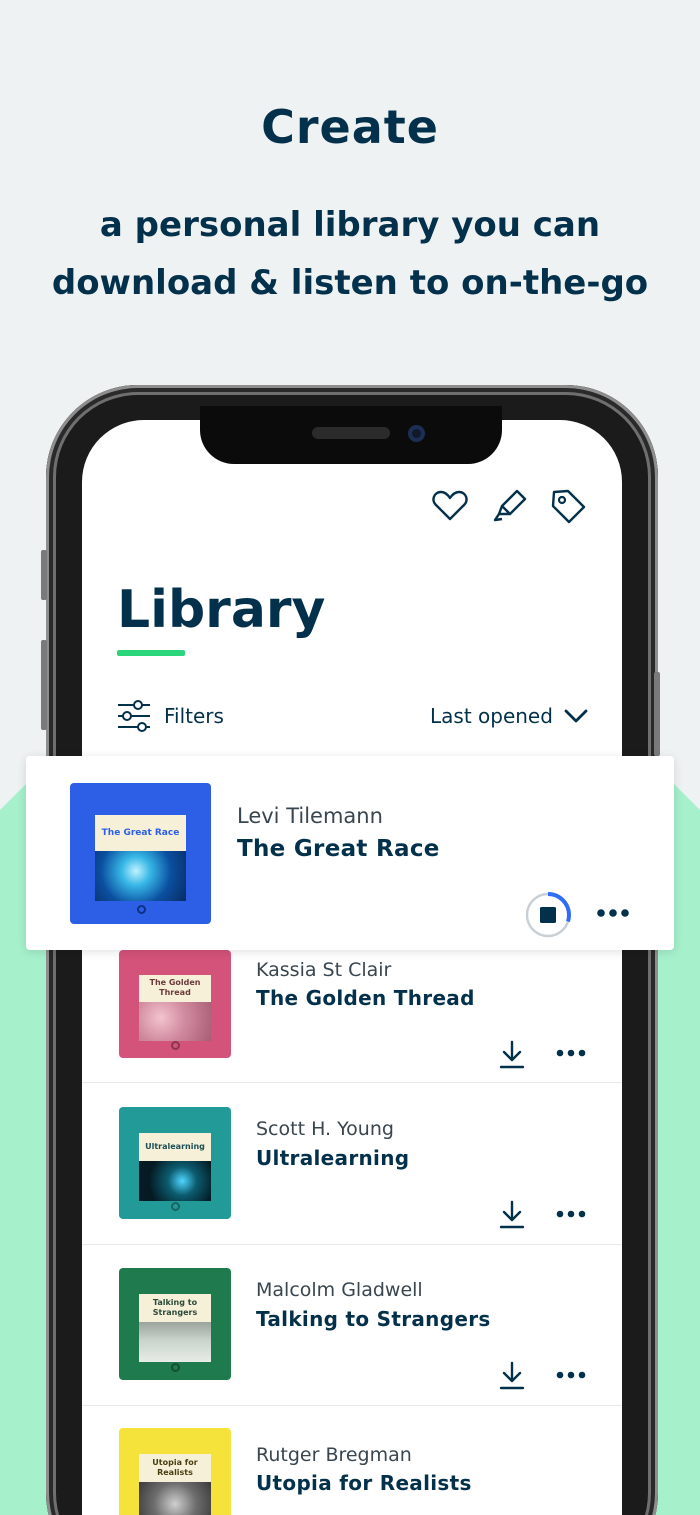 Image resolution: width=700 pixels, height=1515 pixels. I want to click on tag-icon, so click(568, 506).